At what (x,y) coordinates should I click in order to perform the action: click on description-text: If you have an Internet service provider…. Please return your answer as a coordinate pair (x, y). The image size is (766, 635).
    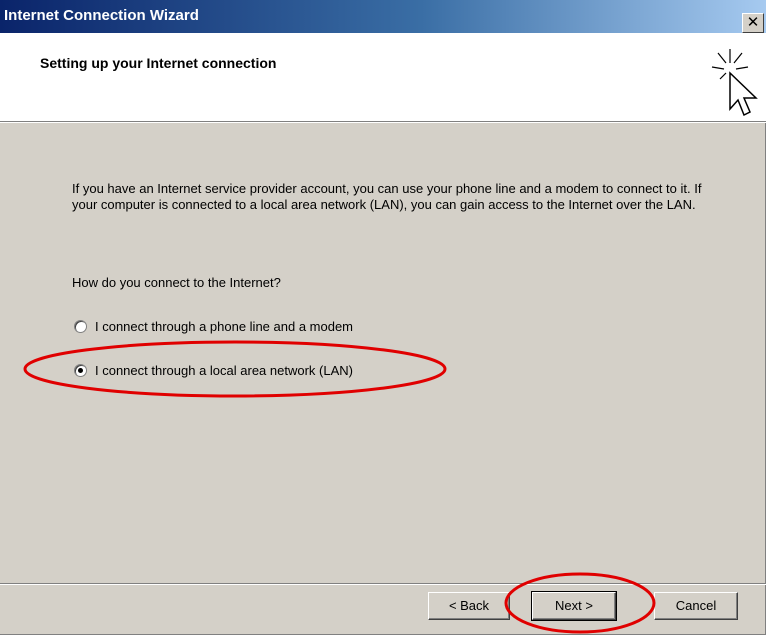
    Looking at the image, I should click on (387, 196).